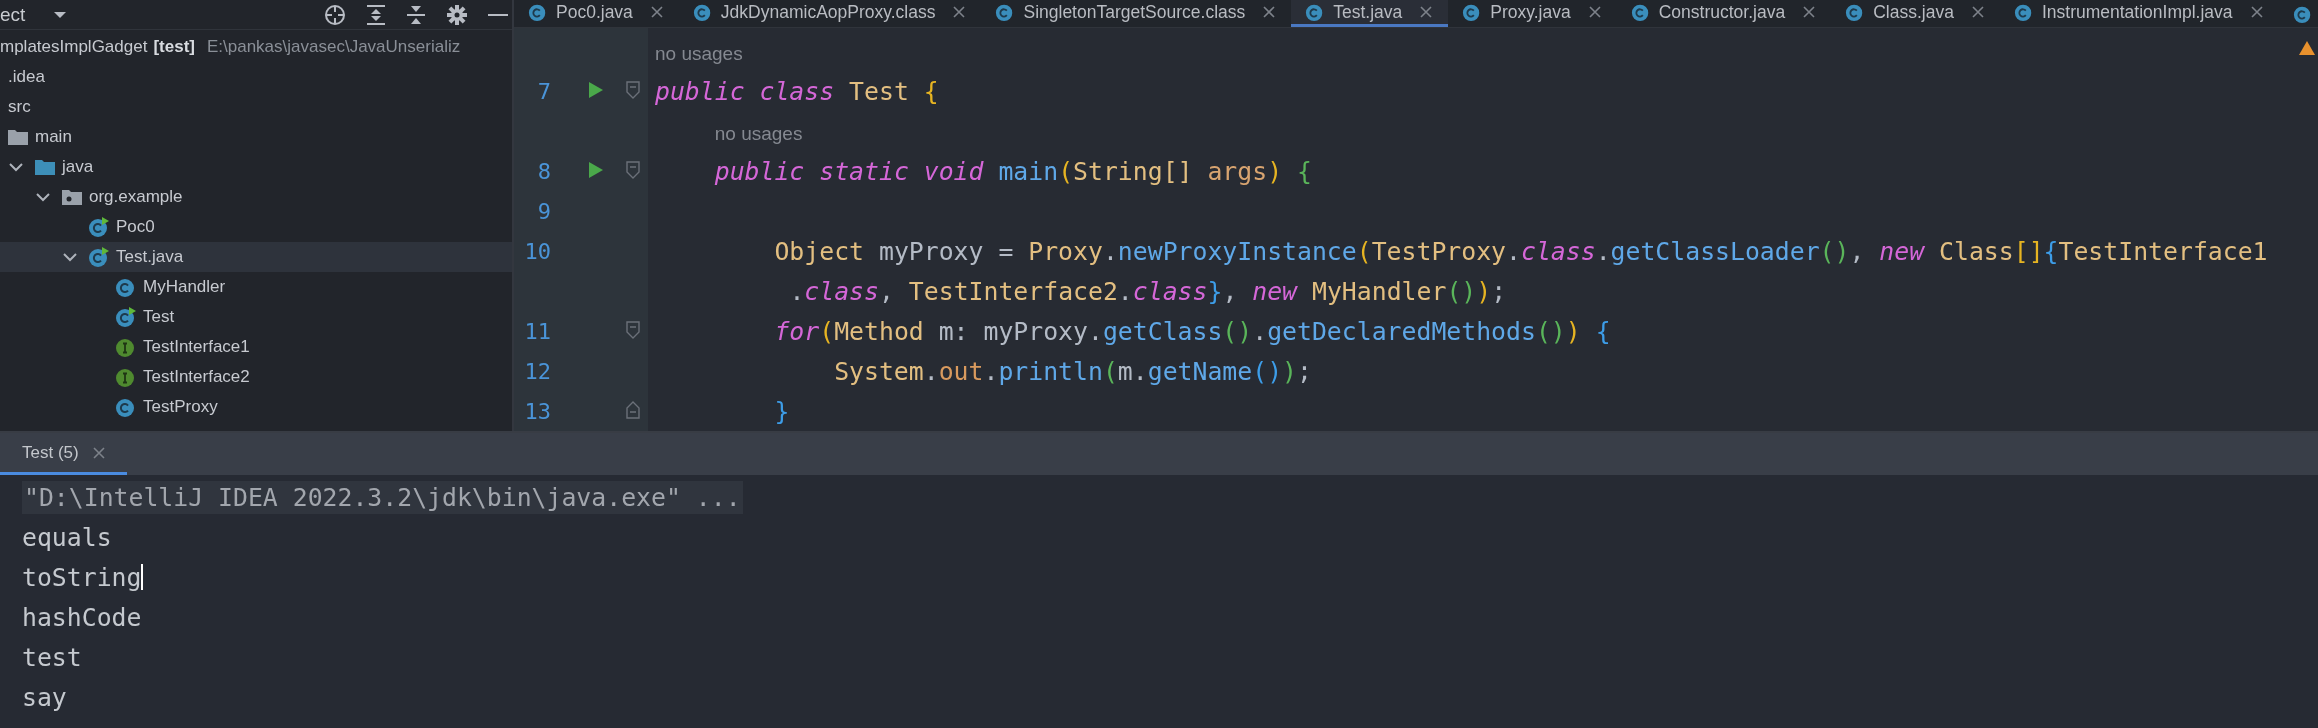 The height and width of the screenshot is (728, 2318). I want to click on editor-tab: Test.java, so click(1370, 13).